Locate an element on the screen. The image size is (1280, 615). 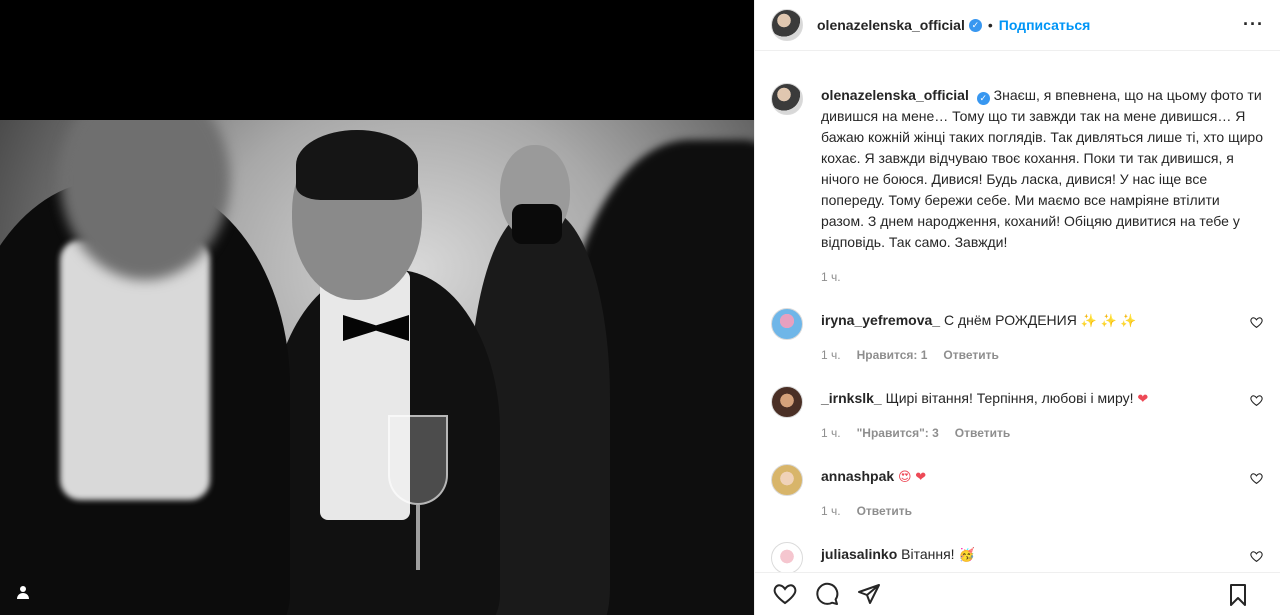
comment-meta: 1 ч. Нравится: 1 Ответить is located at coordinates (1042, 355).